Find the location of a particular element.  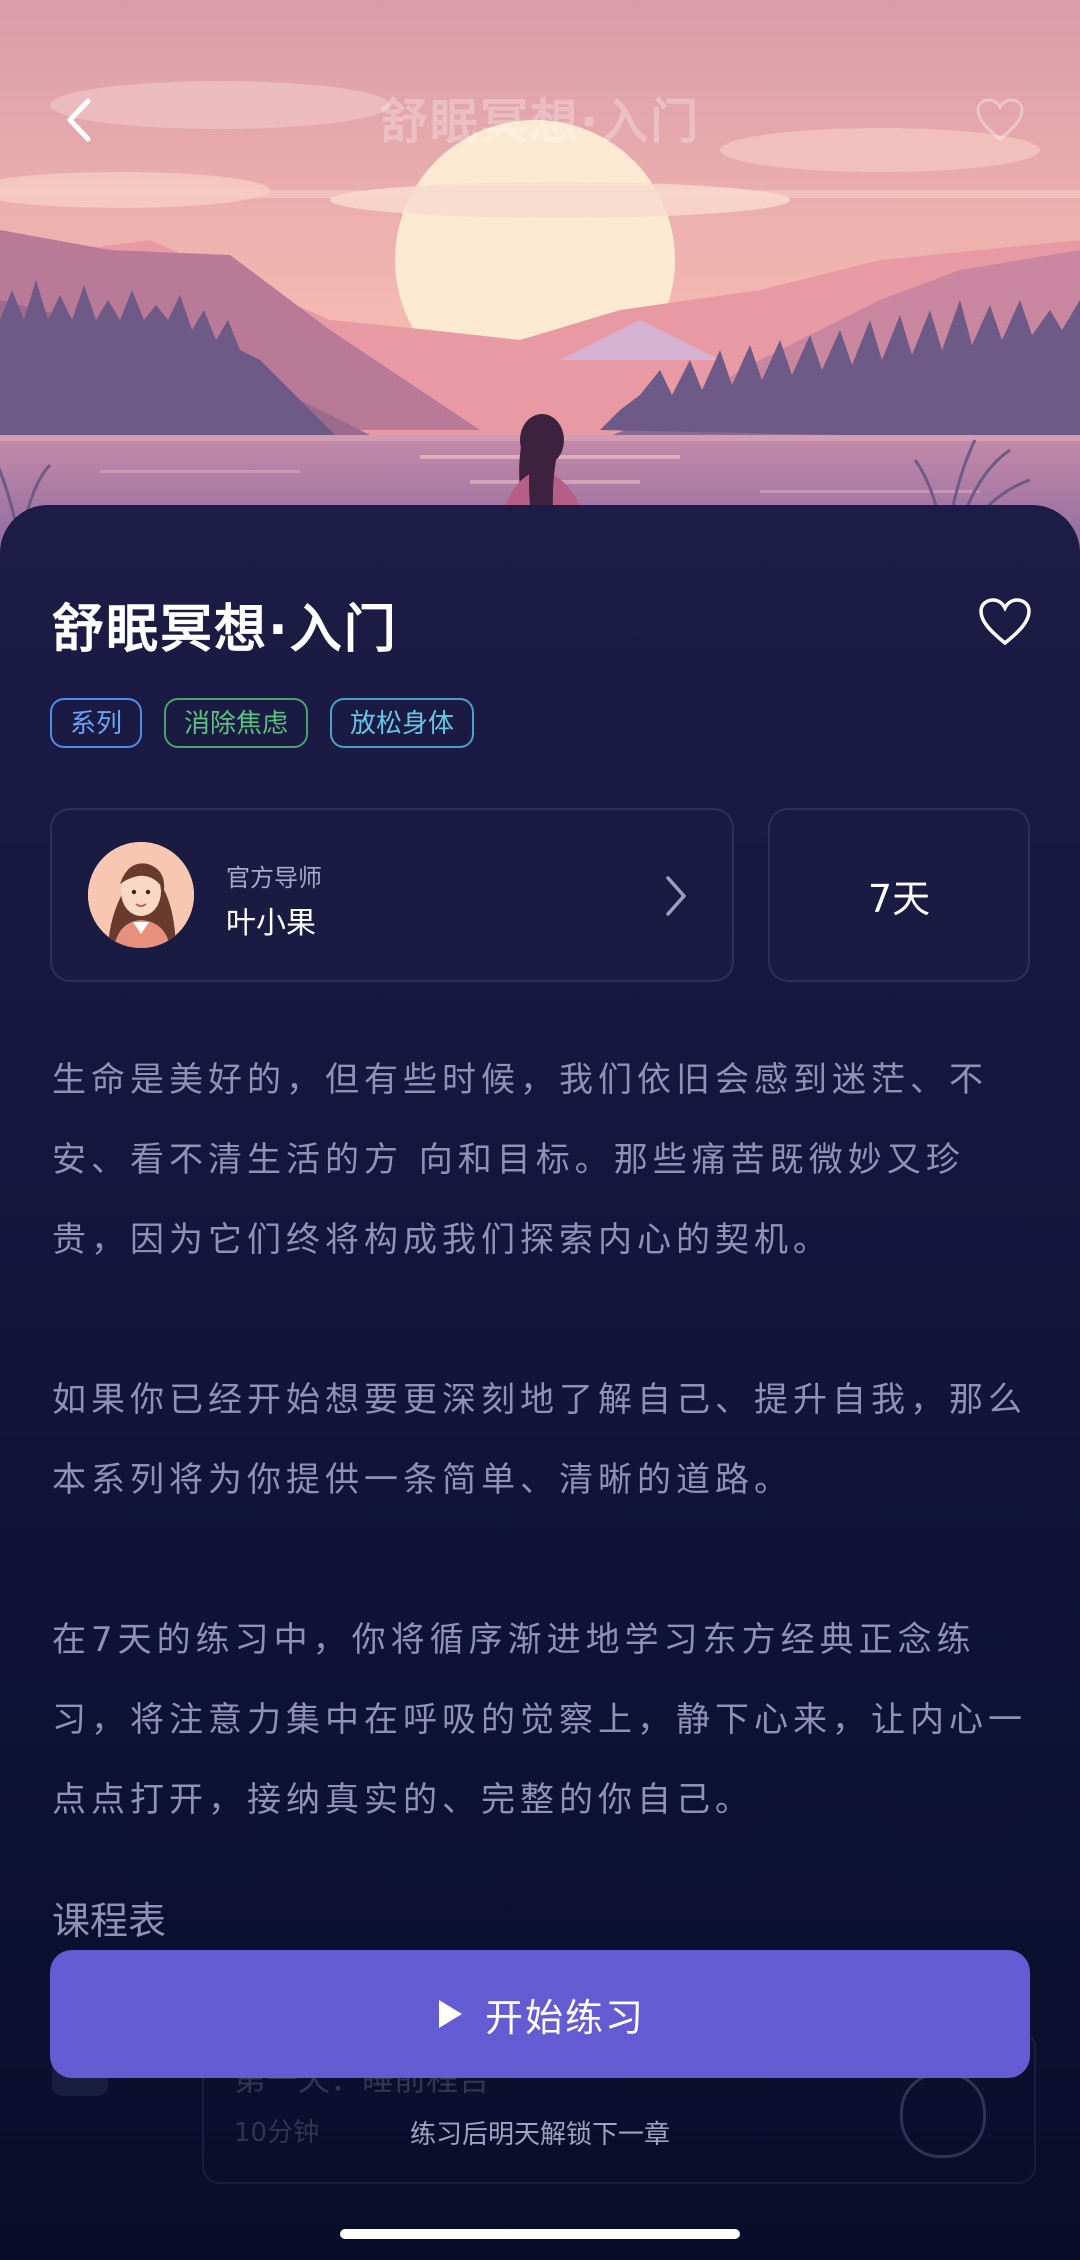

favorite-button is located at coordinates (1005, 624).